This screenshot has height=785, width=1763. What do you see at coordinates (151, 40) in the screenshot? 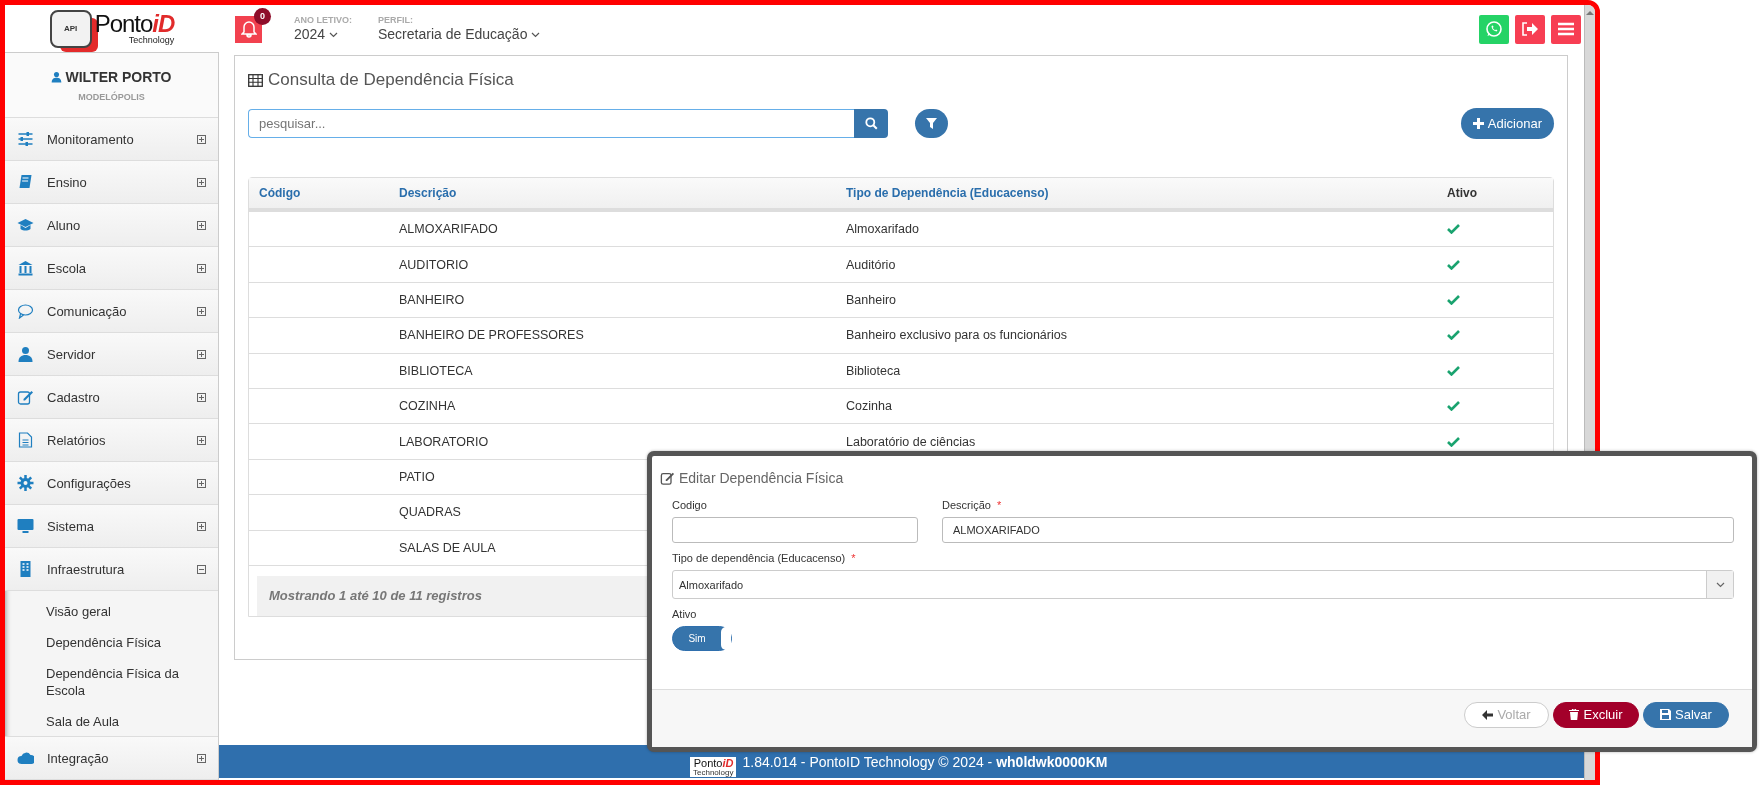
I see `logo-tagline: Technology` at bounding box center [151, 40].